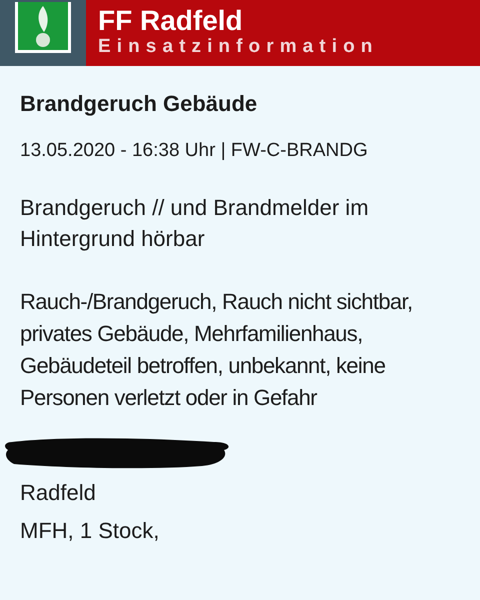 Image resolution: width=480 pixels, height=600 pixels. What do you see at coordinates (139, 104) in the screenshot?
I see `incident-title: Brandgeruch Gebäude` at bounding box center [139, 104].